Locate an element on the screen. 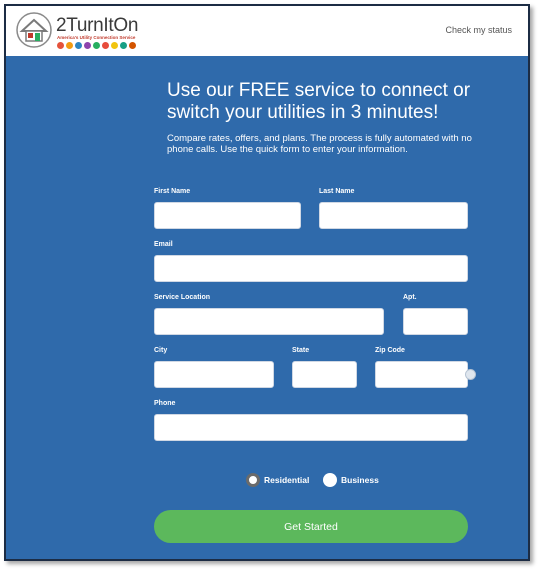 The image size is (538, 573). radio-business-indicator is located at coordinates (330, 480).